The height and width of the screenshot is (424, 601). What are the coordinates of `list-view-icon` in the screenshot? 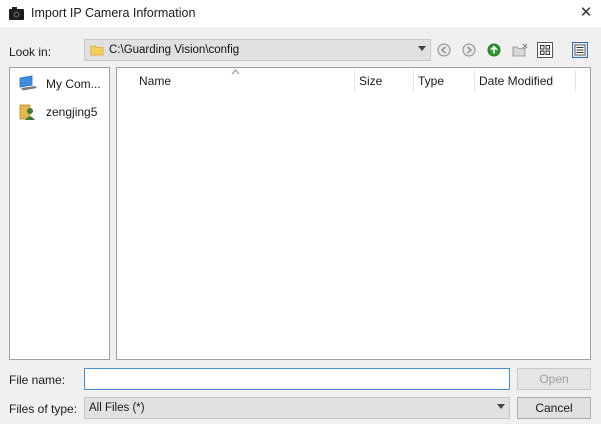 It's located at (545, 50).